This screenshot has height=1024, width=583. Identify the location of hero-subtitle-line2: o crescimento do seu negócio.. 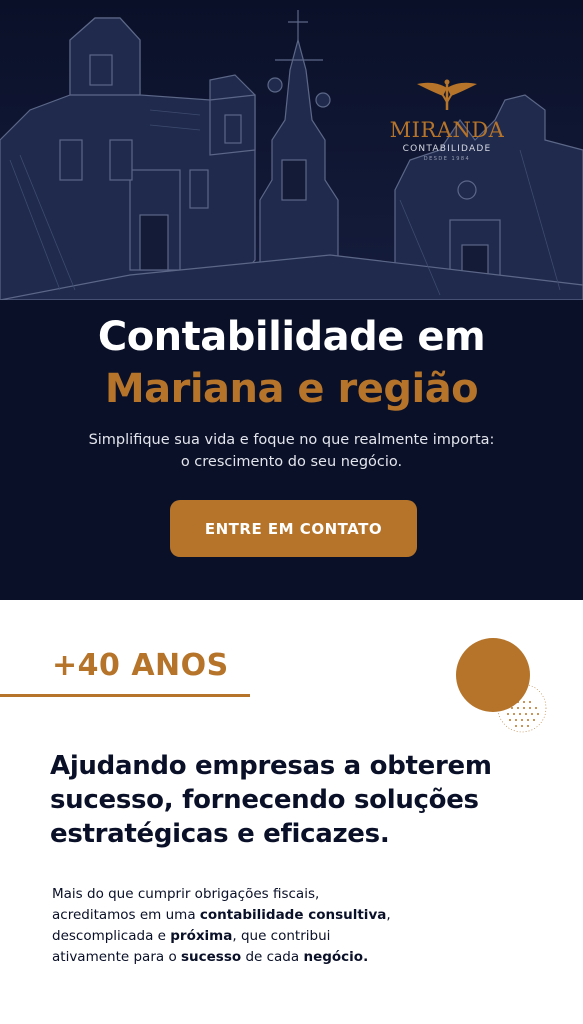
(291, 462).